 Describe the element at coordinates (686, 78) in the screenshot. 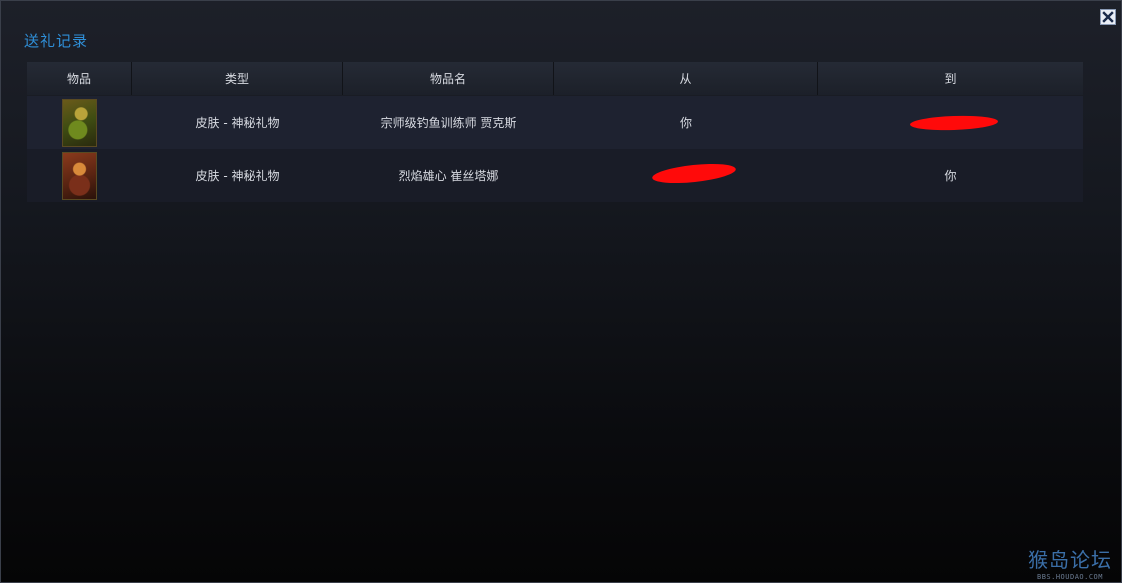

I see `column-header-from: 从` at that location.